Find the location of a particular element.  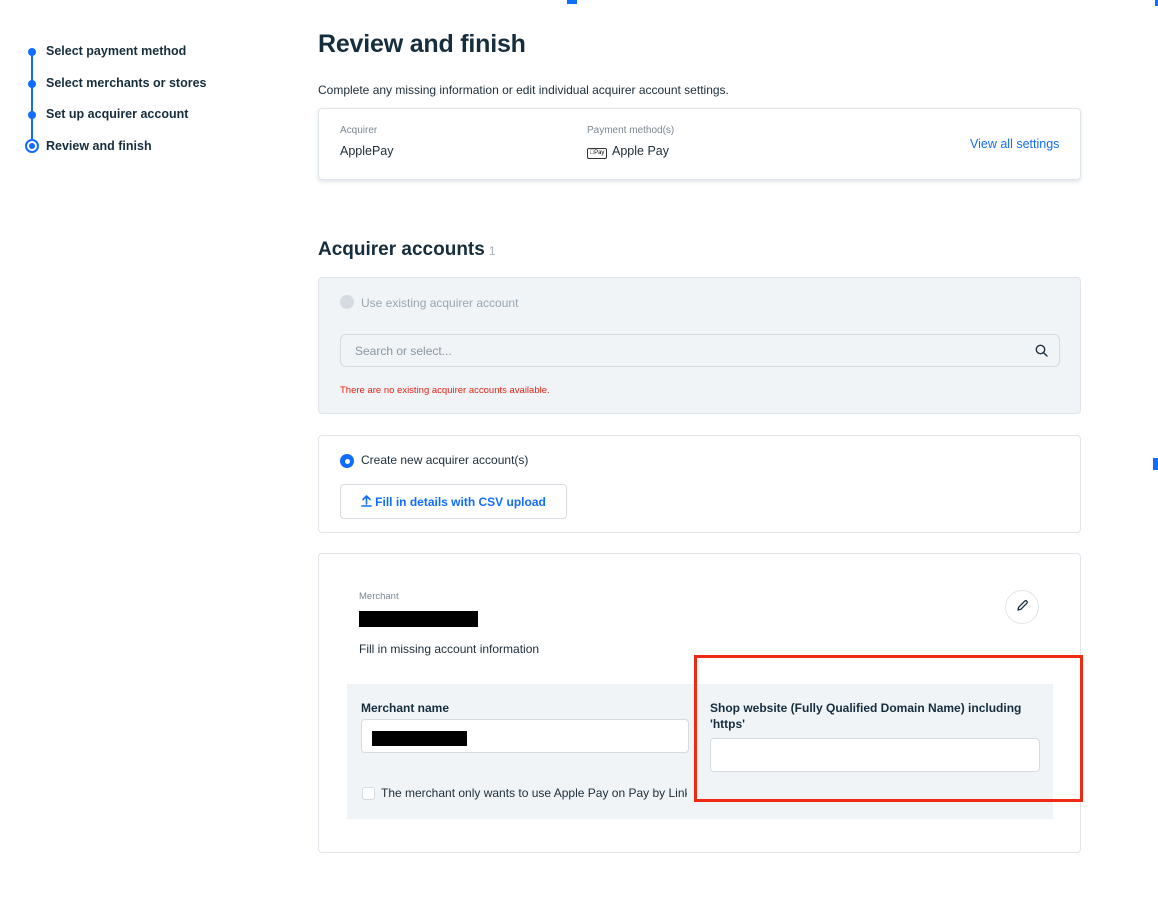

step-select-payment-method: Select payment method is located at coordinates (134, 56).